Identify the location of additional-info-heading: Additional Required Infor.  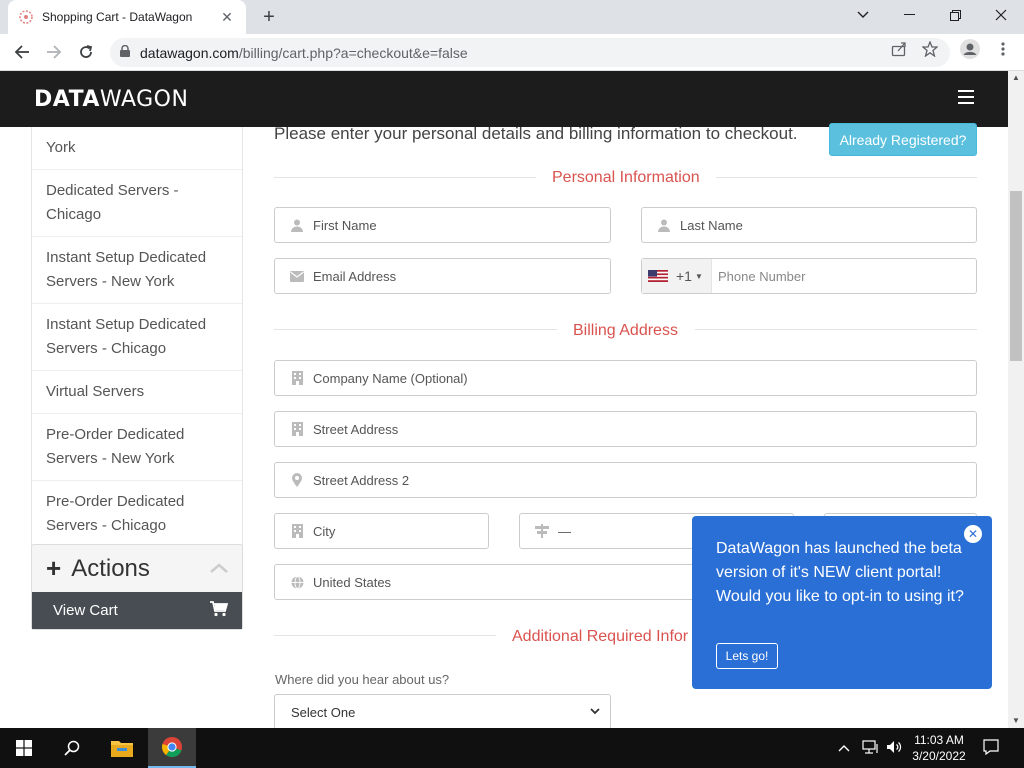
(600, 636).